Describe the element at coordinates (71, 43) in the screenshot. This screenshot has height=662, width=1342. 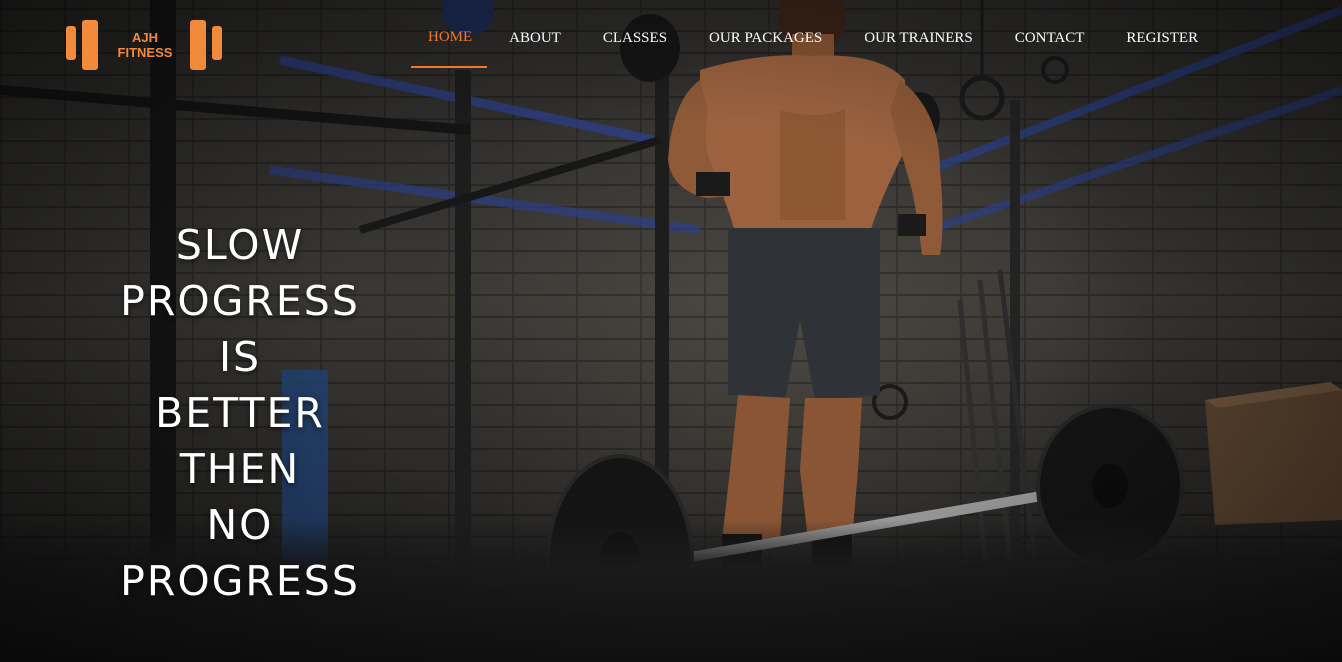
I see `dumbbell-icon` at that location.